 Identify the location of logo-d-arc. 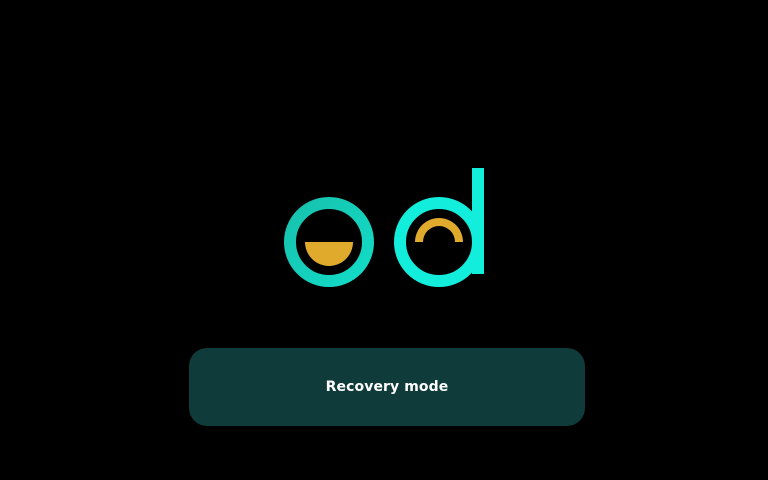
(439, 230).